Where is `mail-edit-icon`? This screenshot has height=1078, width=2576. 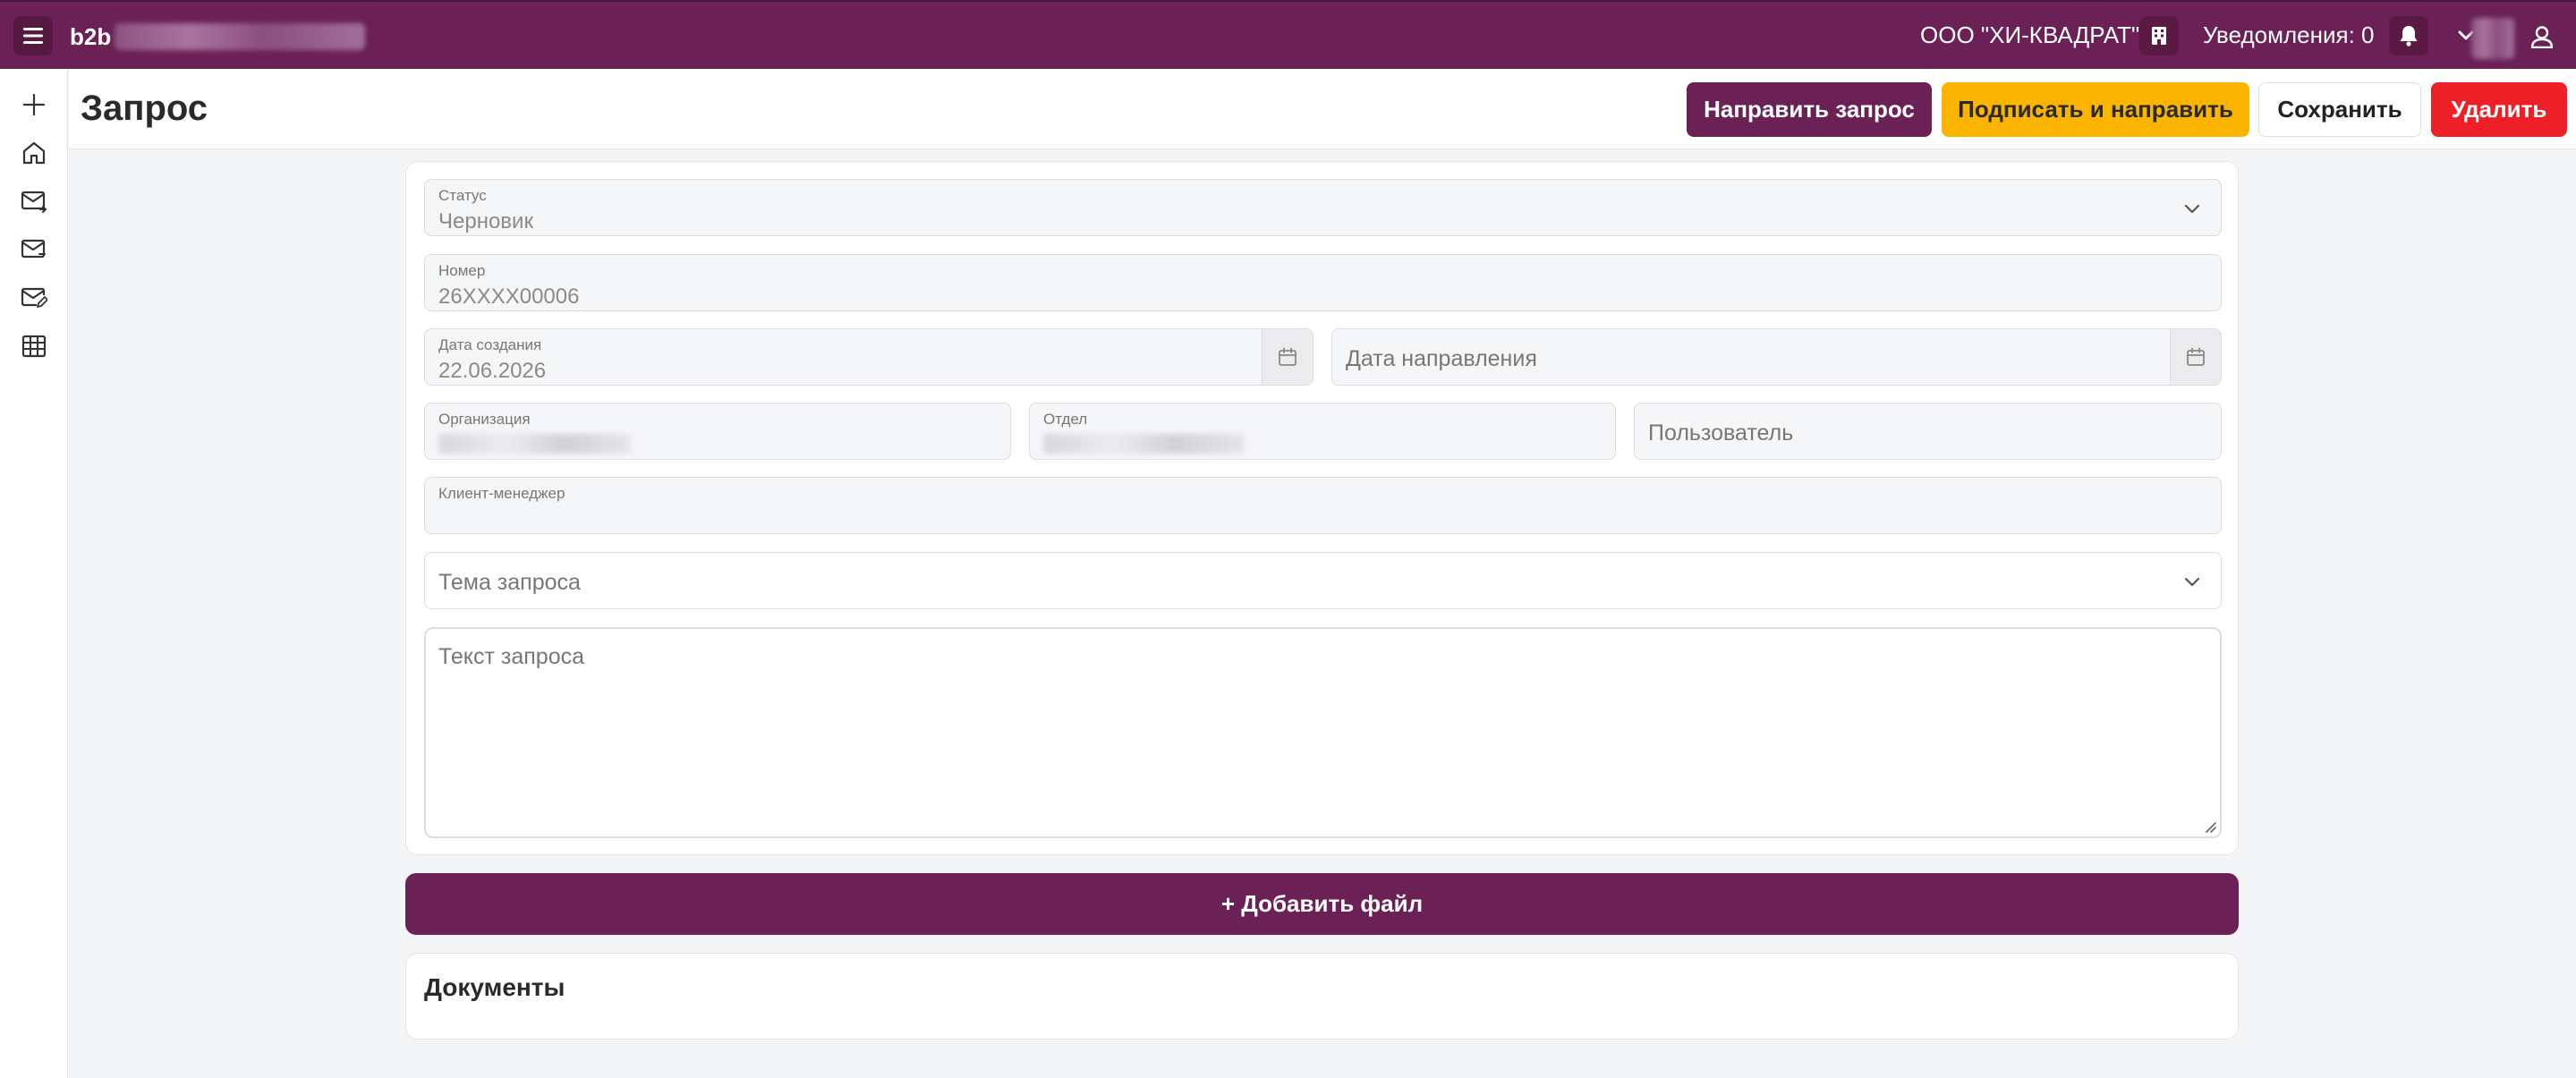
mail-edit-icon is located at coordinates (34, 297).